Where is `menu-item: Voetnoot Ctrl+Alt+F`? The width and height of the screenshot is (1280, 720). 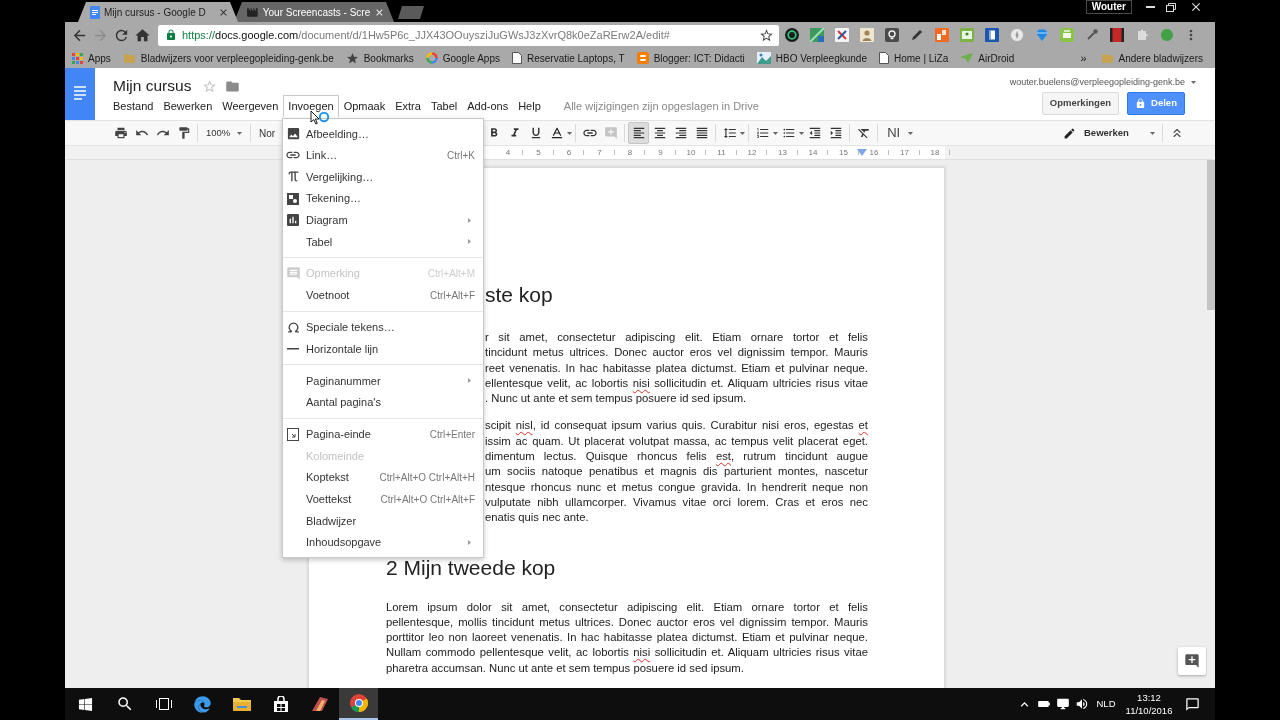 menu-item: Voetnoot Ctrl+Alt+F is located at coordinates (383, 295).